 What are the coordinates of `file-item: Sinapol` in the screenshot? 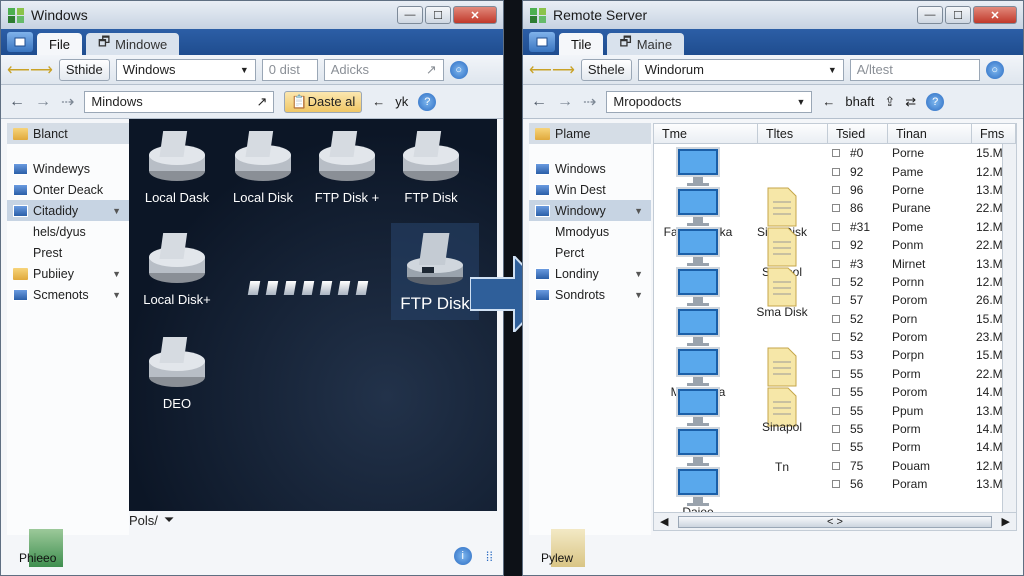 It's located at (782, 427).